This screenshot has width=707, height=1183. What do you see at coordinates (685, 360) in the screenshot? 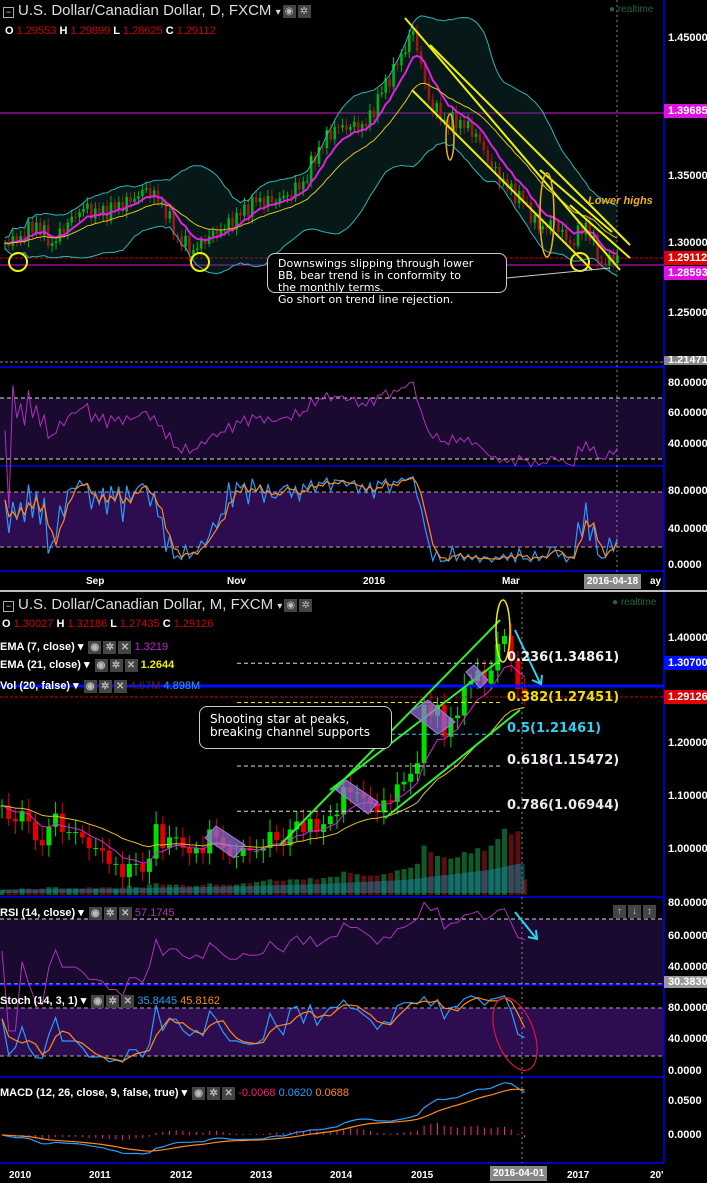
I see `bottom-price-label: 1.21471` at bounding box center [685, 360].